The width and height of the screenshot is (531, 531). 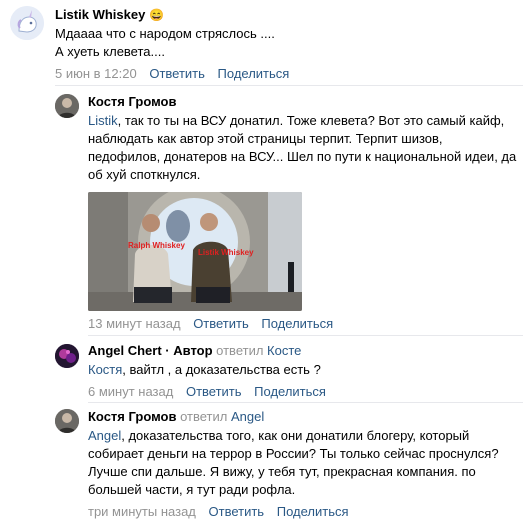 I want to click on mention-link: Angel, so click(x=104, y=435).